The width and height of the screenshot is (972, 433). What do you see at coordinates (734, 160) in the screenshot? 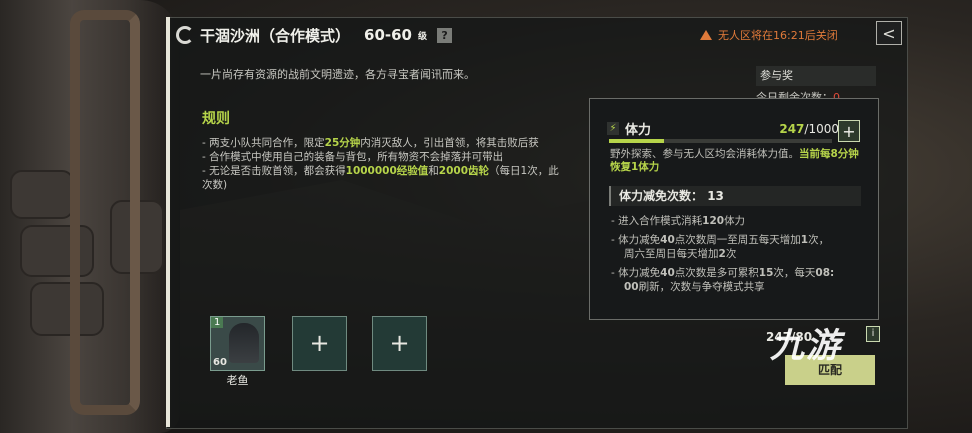
I see `stamina-description: 野外探索、参与无人区均会消耗体力值。当前每8分钟恢复1体力` at bounding box center [734, 160].